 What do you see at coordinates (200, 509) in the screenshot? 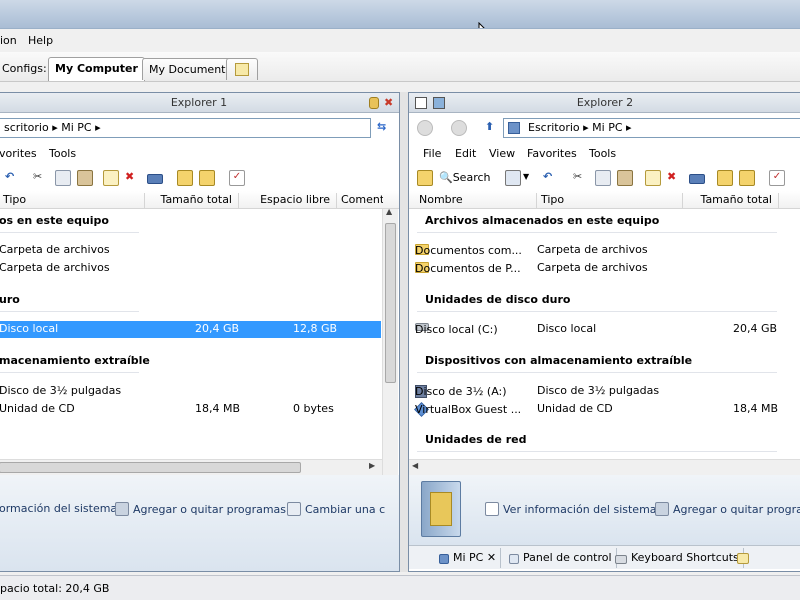
I see `task-add-remove-programs: Agregar o quitar programas` at bounding box center [200, 509].